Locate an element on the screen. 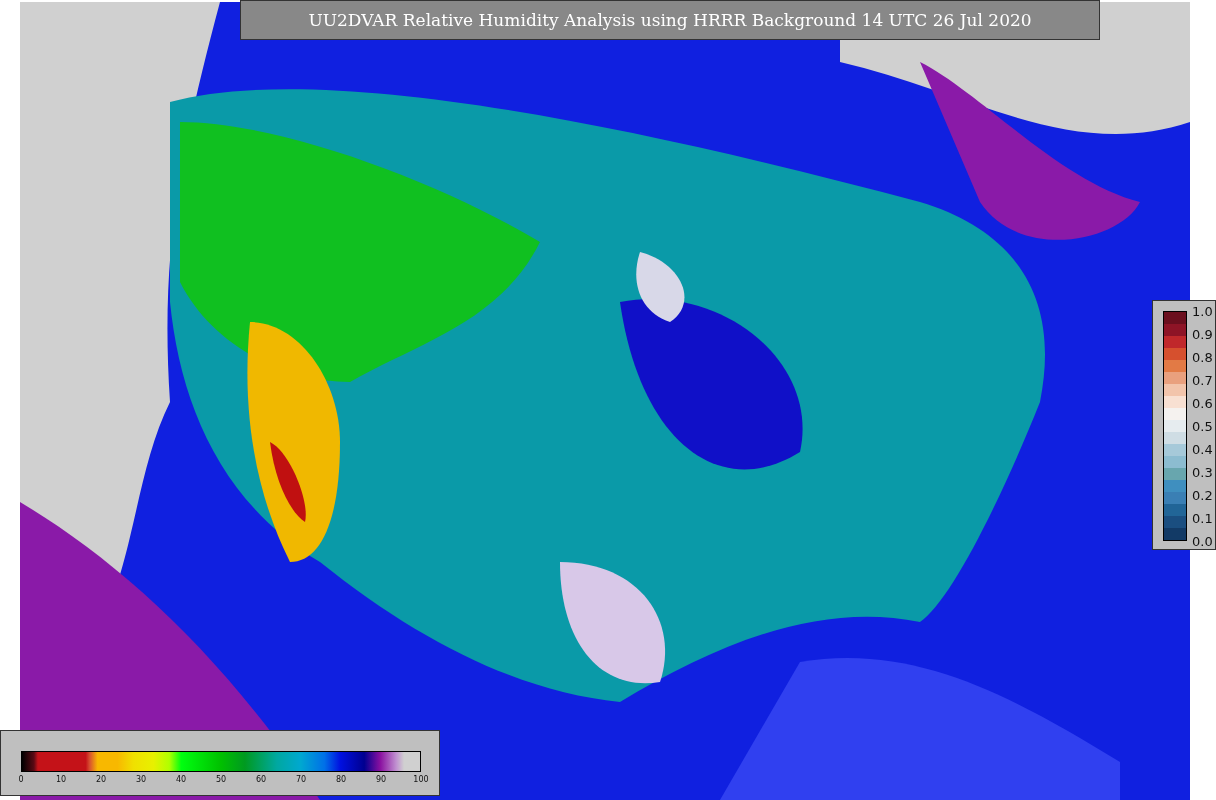 The width and height of the screenshot is (1216, 800). tick-label: 0.7 is located at coordinates (1202, 380).